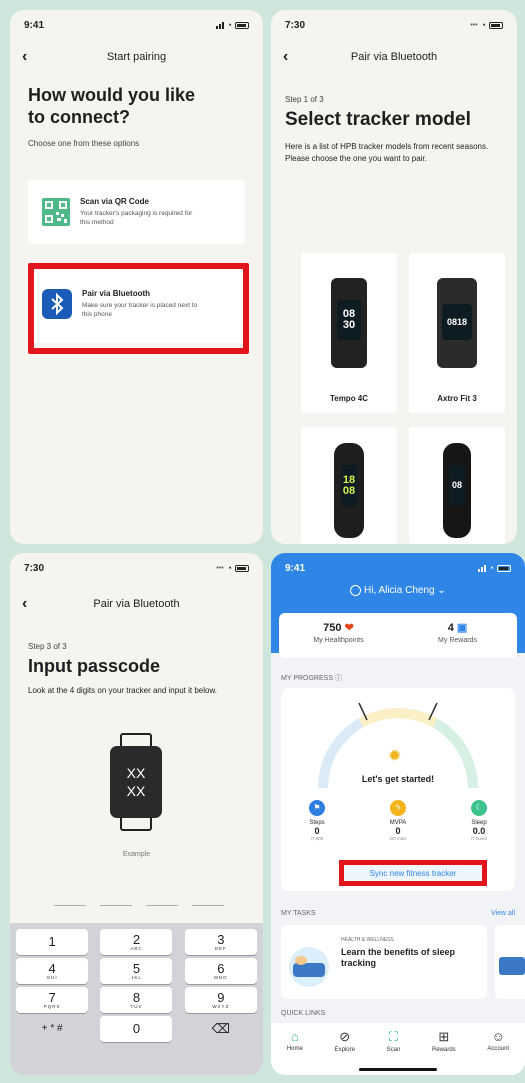 Image resolution: width=525 pixels, height=1083 pixels. What do you see at coordinates (479, 808) in the screenshot?
I see `moon-icon: ☾` at bounding box center [479, 808].